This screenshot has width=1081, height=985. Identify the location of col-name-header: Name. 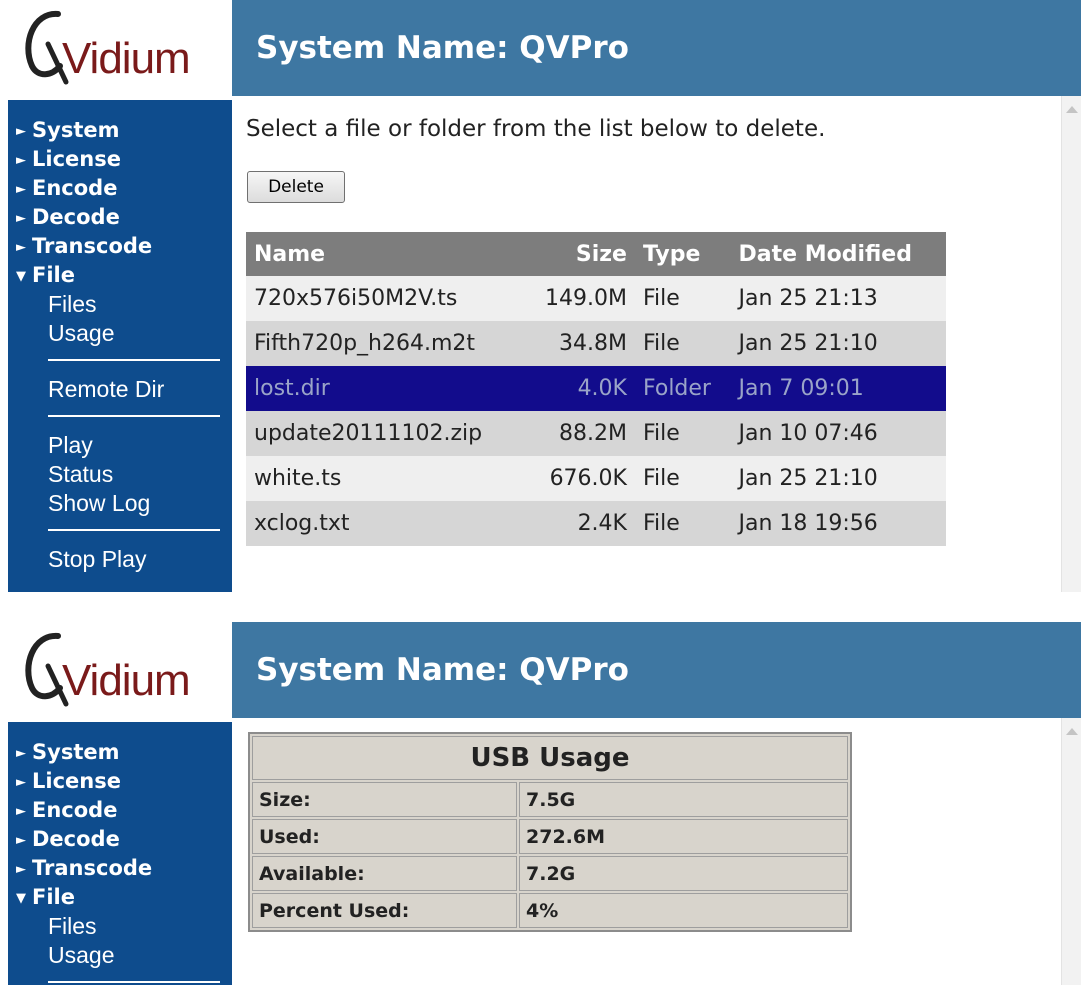
(385, 254).